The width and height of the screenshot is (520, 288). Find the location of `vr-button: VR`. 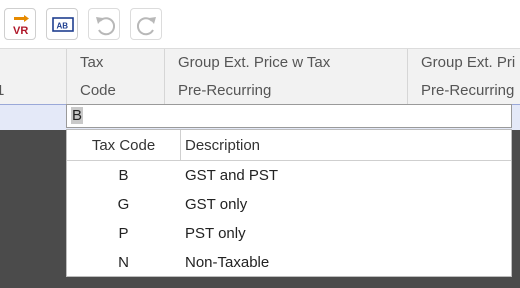

vr-button: VR is located at coordinates (20, 24).